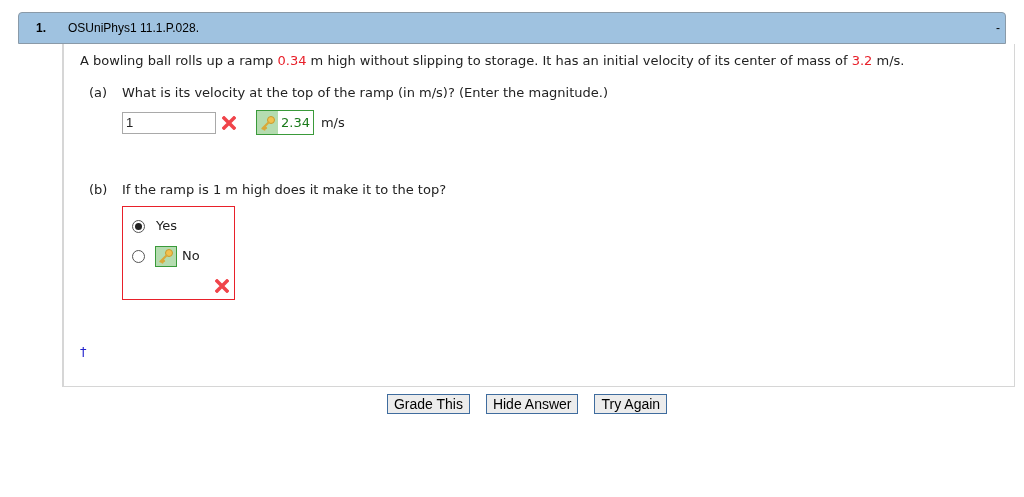 This screenshot has width=1024, height=497. What do you see at coordinates (284, 190) in the screenshot?
I see `part-prompt: If the ramp is 1 m high does it make it to the top?` at bounding box center [284, 190].